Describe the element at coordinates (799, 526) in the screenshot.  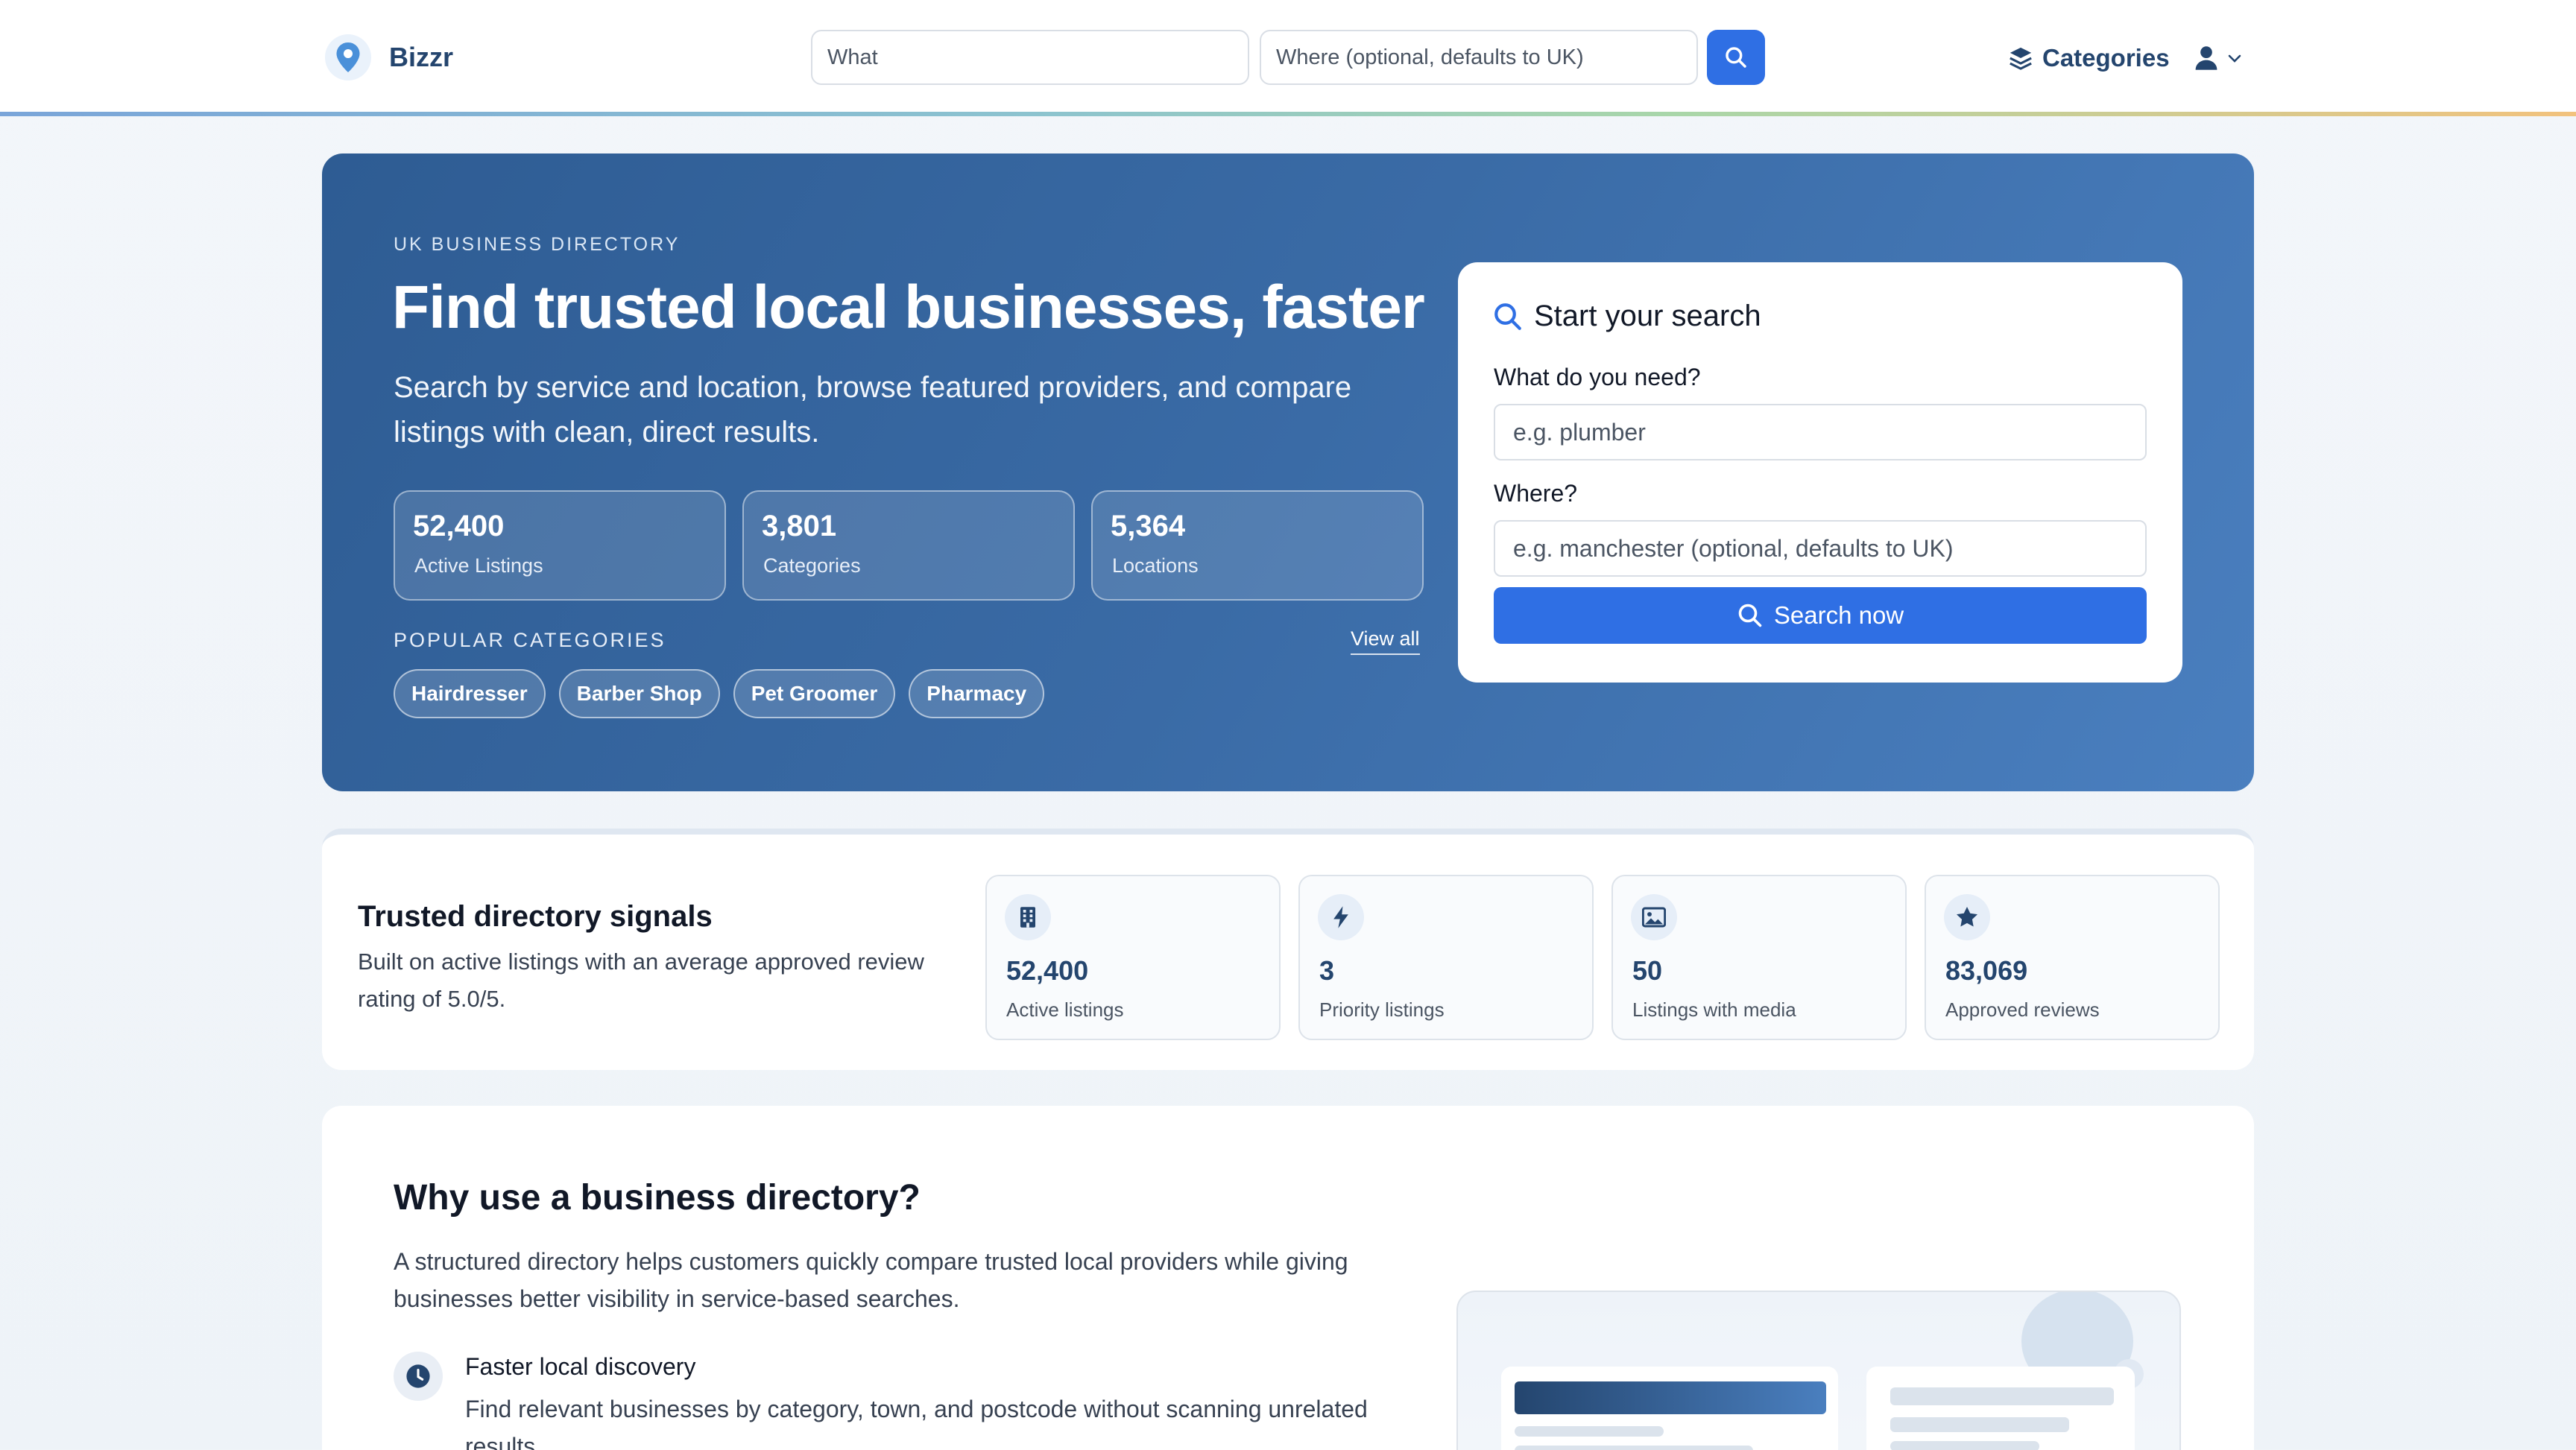
I see `stat-value: 3,801` at that location.